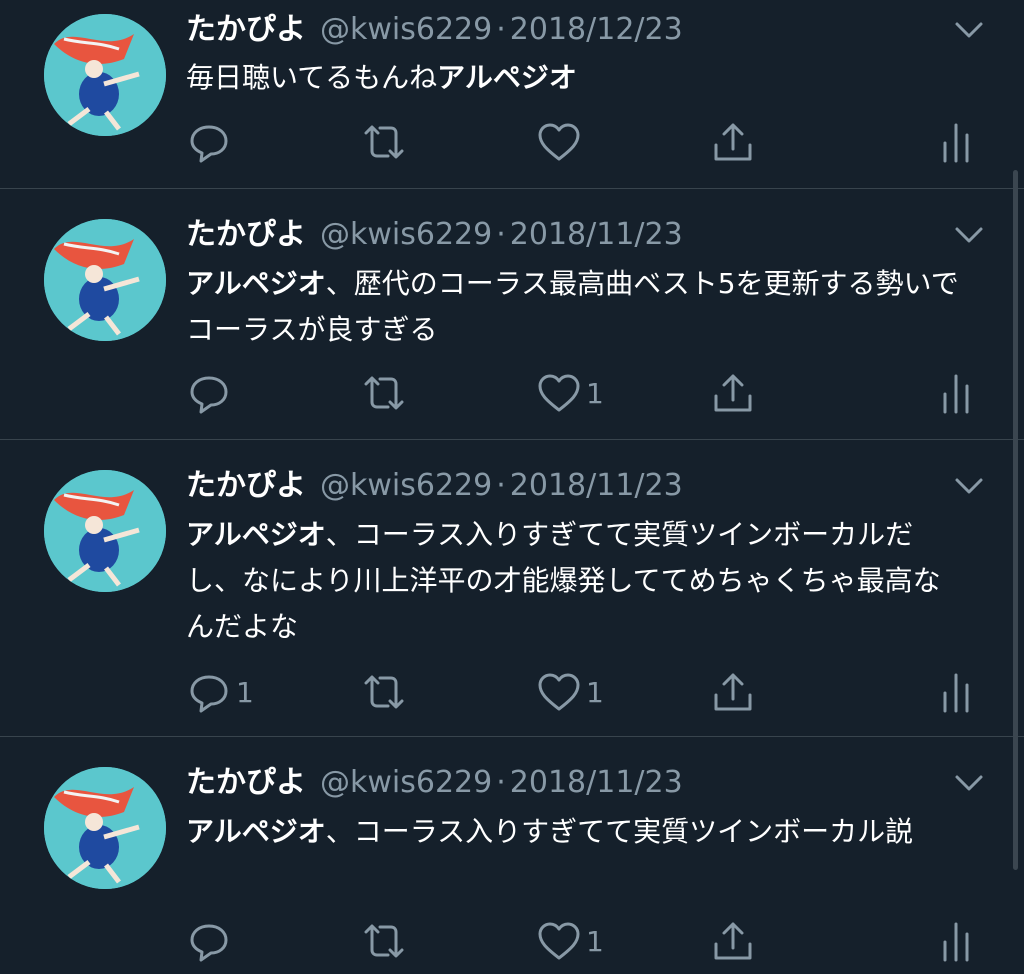 This screenshot has height=974, width=1024. Describe the element at coordinates (596, 29) in the screenshot. I see `tweet-date: 2018/12/23` at that location.